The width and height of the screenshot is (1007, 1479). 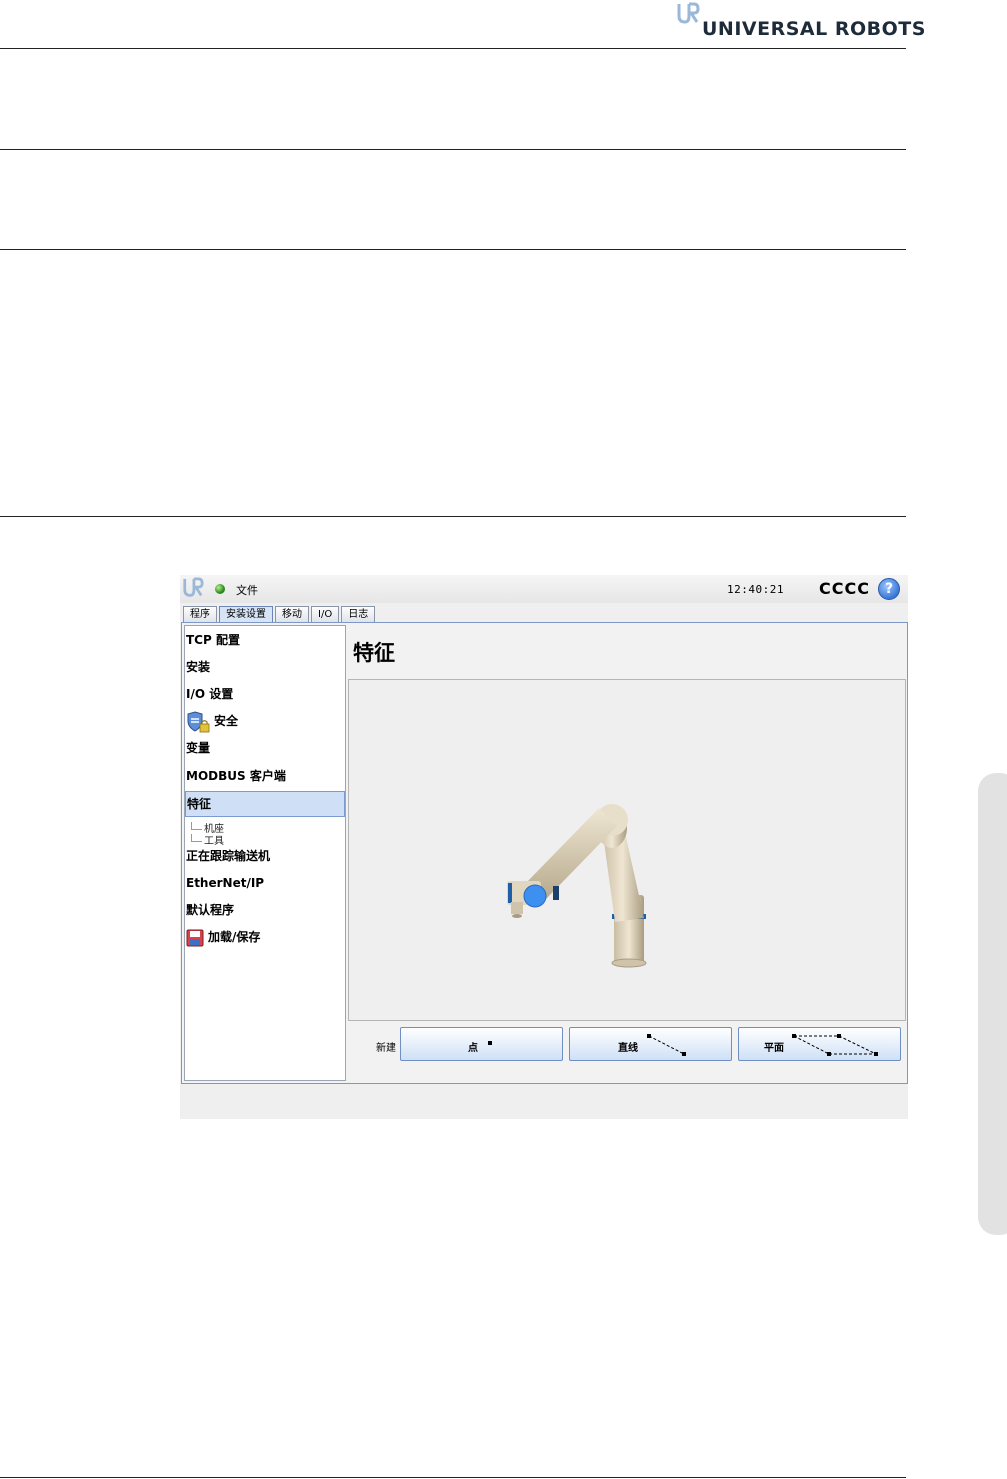 What do you see at coordinates (374, 653) in the screenshot?
I see `page-title: 特征` at bounding box center [374, 653].